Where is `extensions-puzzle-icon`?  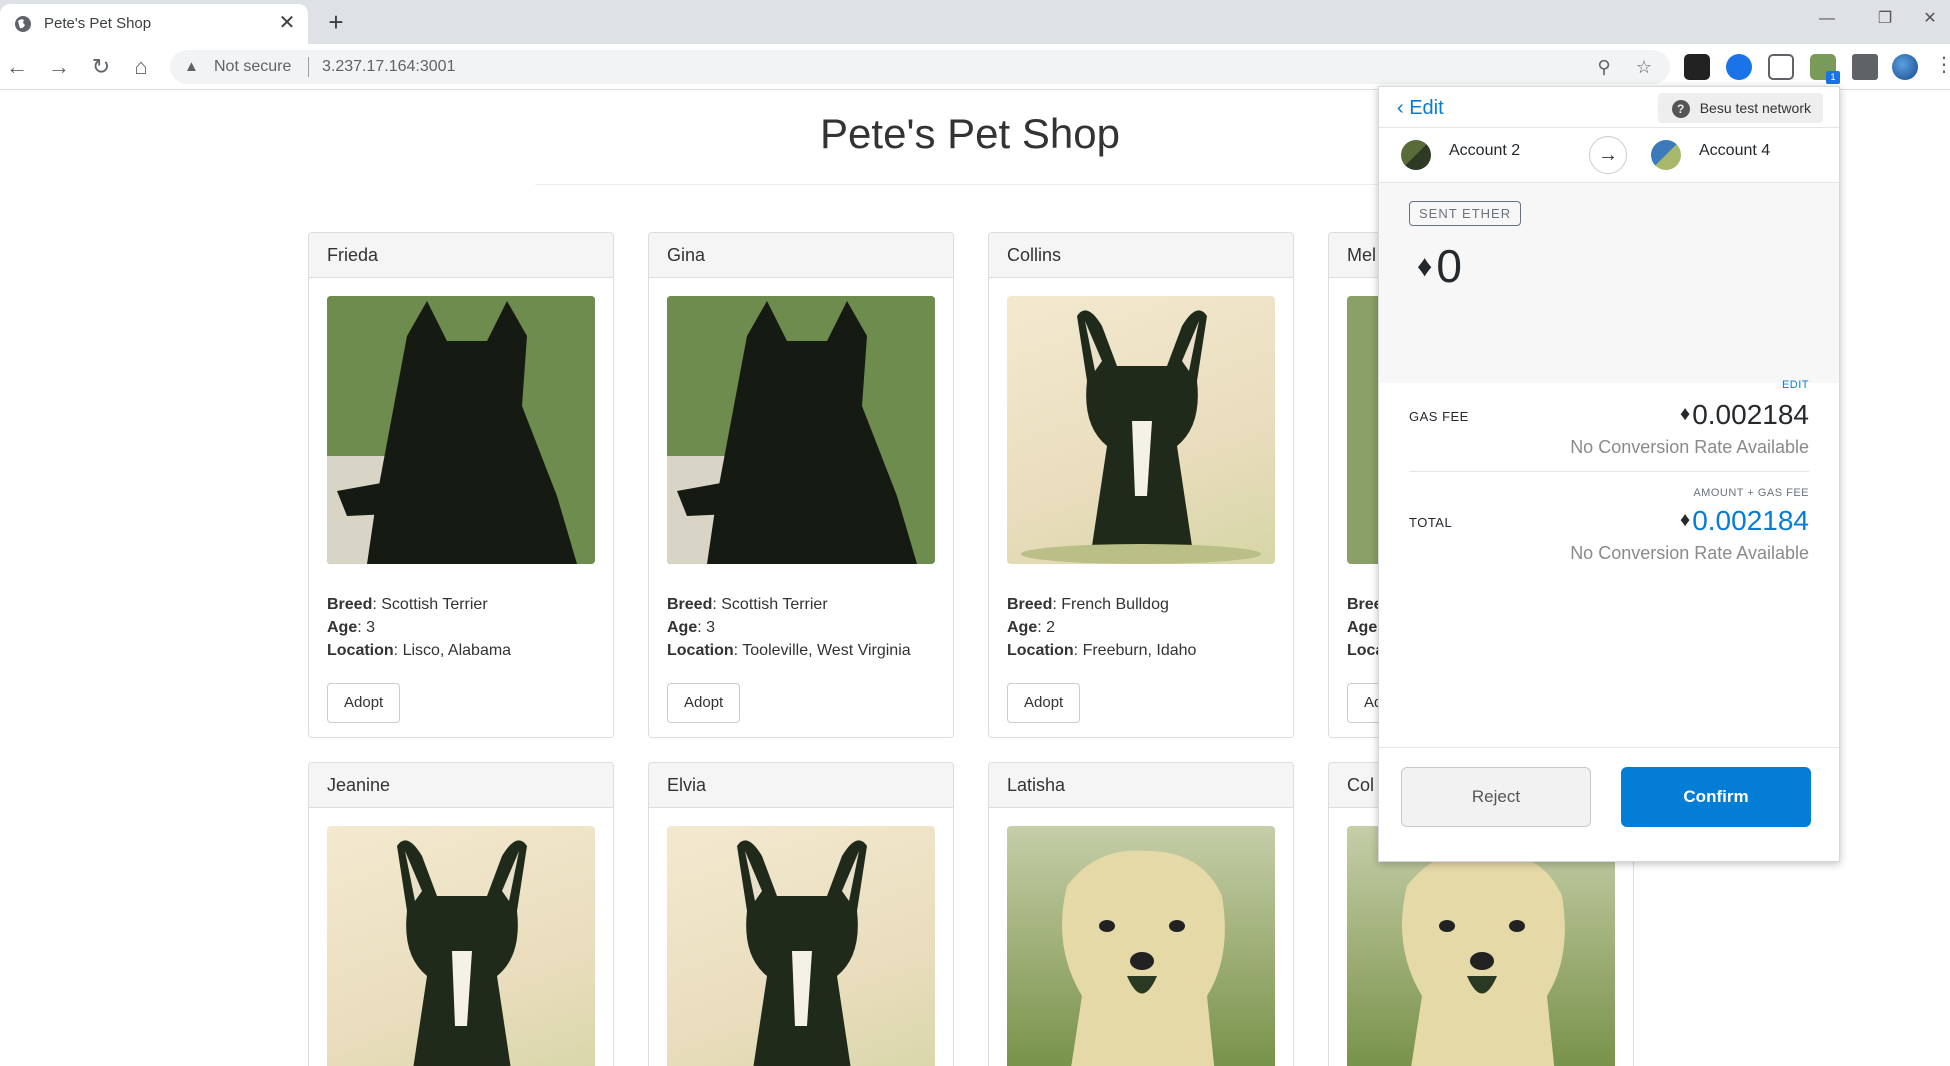
extensions-puzzle-icon is located at coordinates (1865, 67).